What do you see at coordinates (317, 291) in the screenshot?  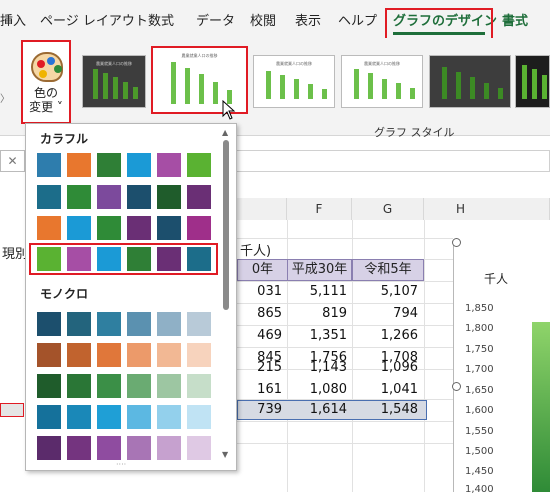 I see `table-cell: 5,111` at bounding box center [317, 291].